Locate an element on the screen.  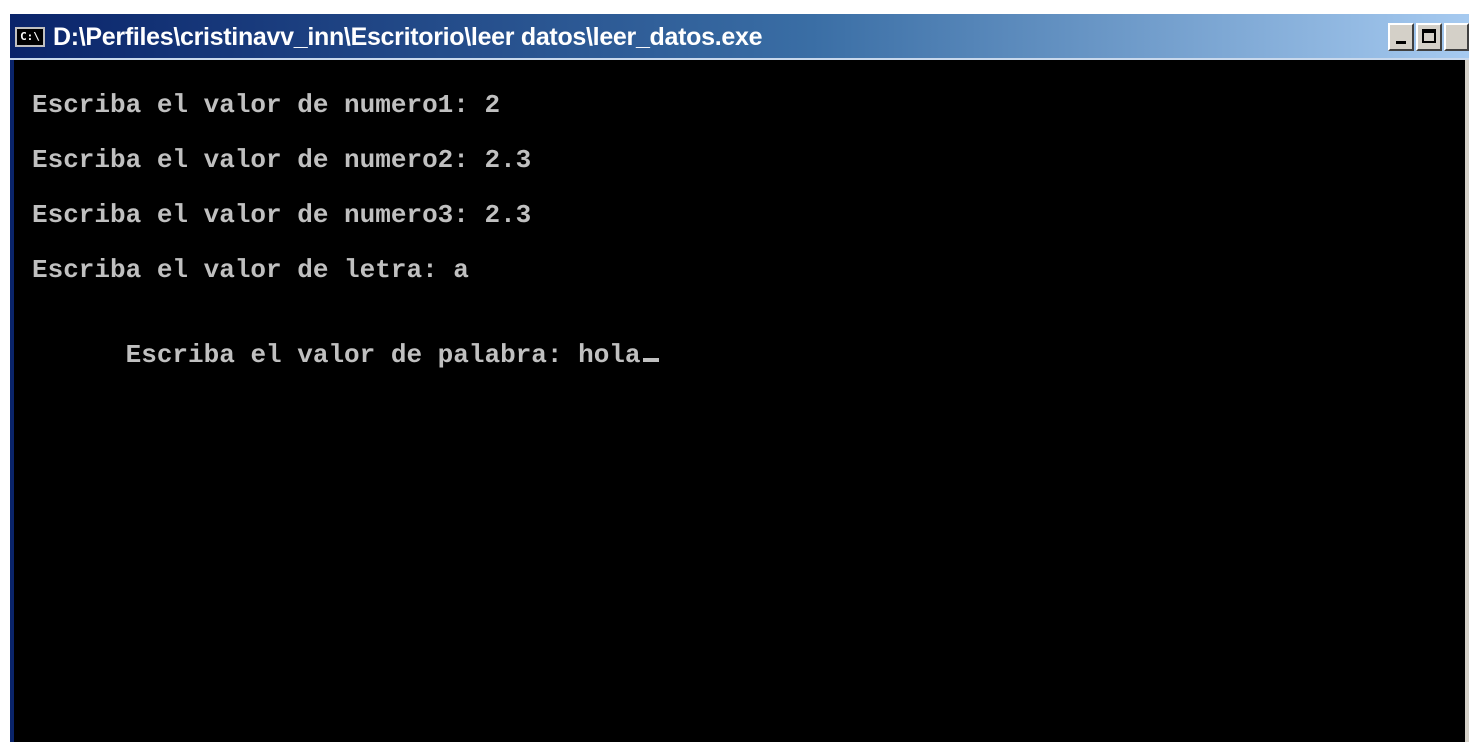
maximize-icon is located at coordinates (1429, 36).